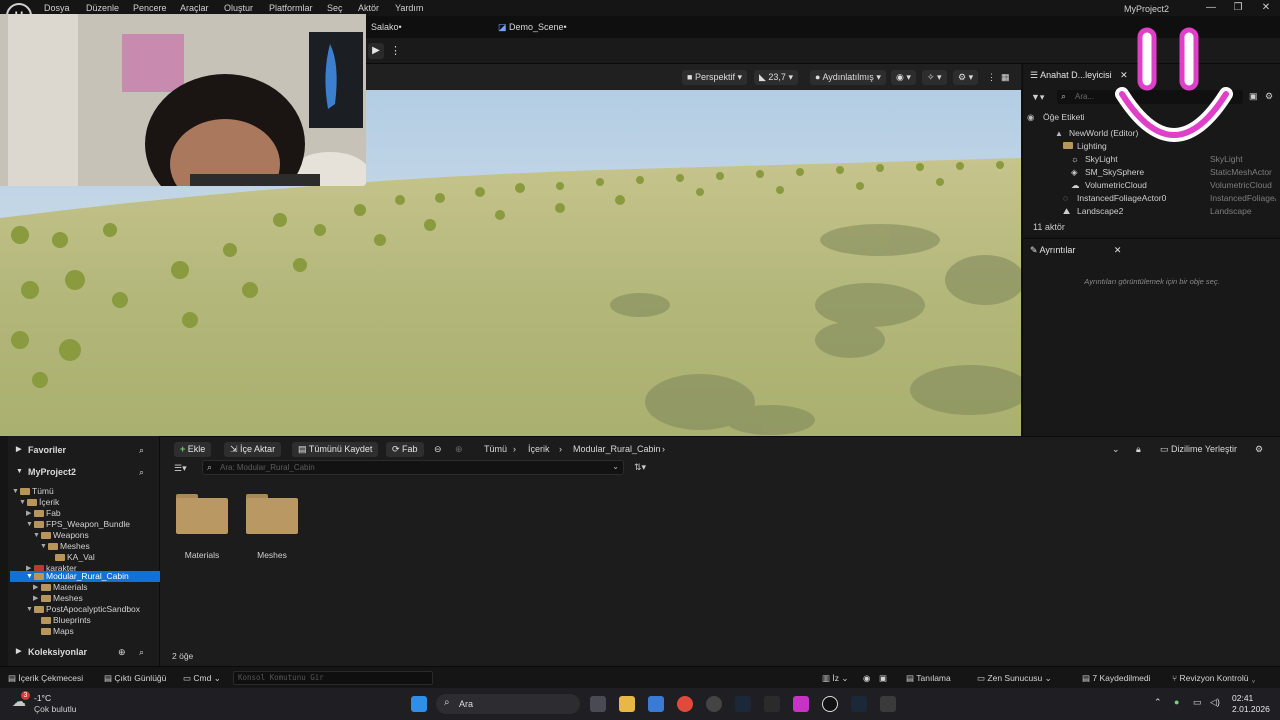 This screenshot has width=1280, height=720. I want to click on minimize-icon: —, so click(1211, 7).